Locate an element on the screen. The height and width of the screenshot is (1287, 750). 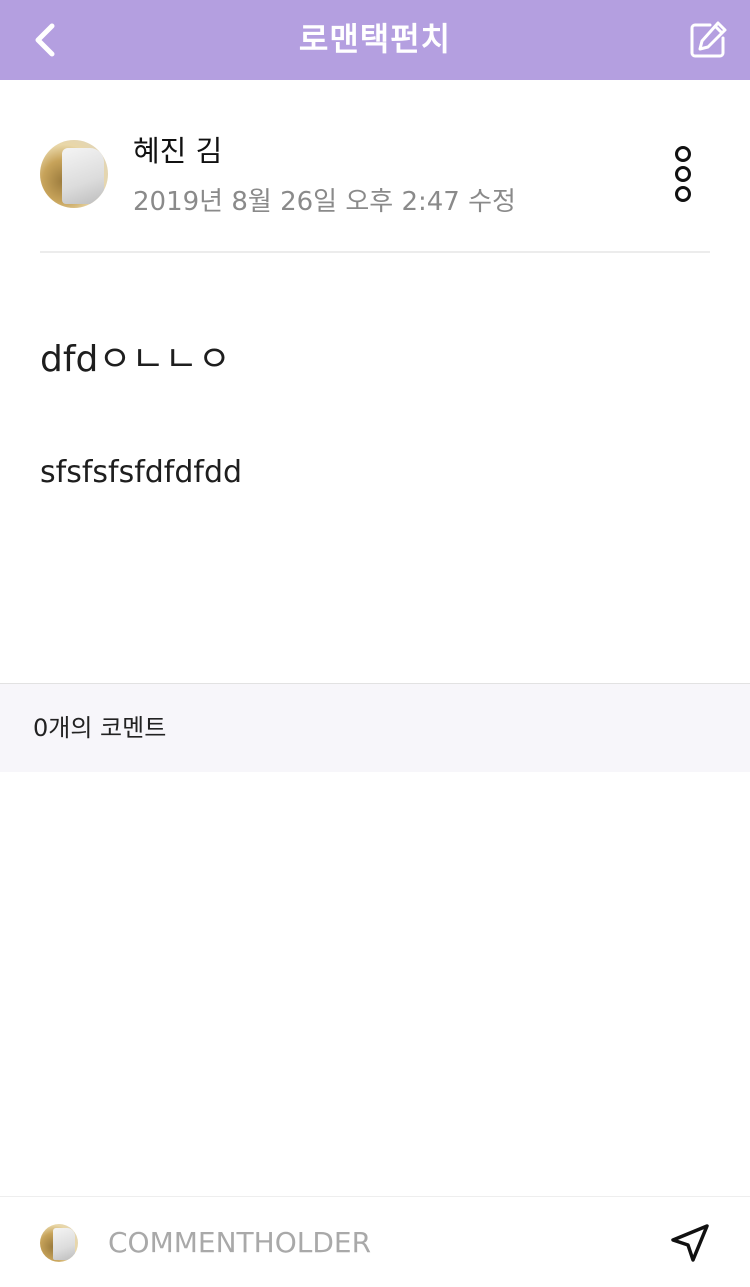
send-button is located at coordinates (690, 1243).